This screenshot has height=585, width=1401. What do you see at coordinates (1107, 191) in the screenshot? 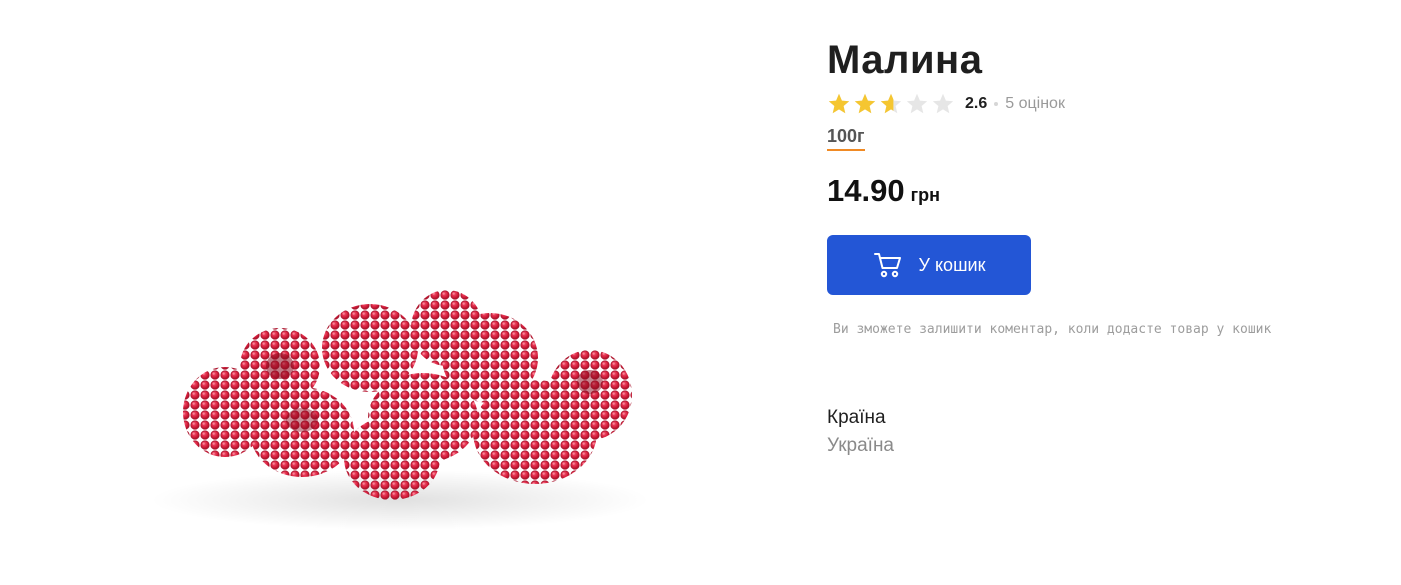
I see `price: 14.90 грн` at bounding box center [1107, 191].